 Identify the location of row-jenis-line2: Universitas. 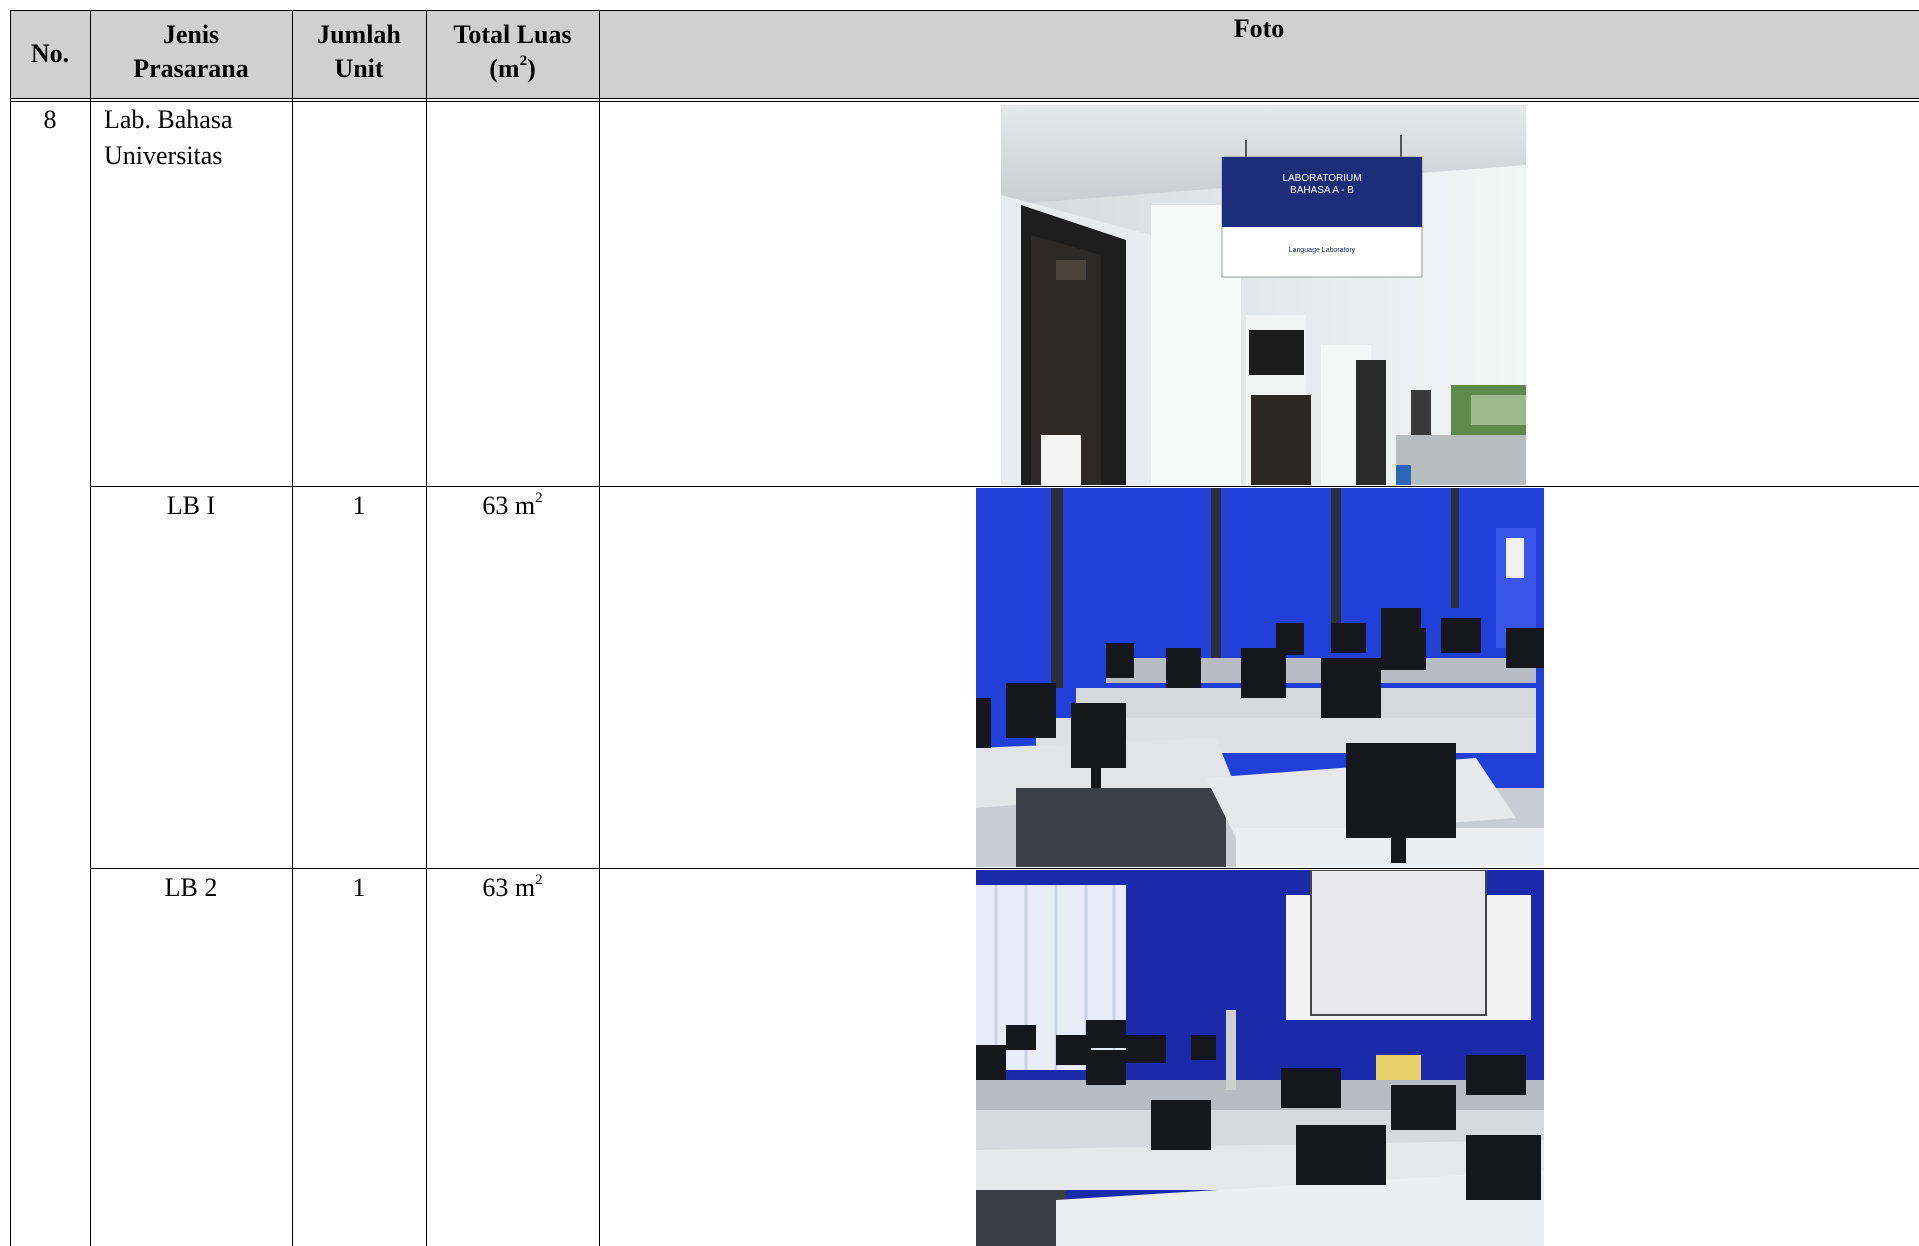
(163, 155).